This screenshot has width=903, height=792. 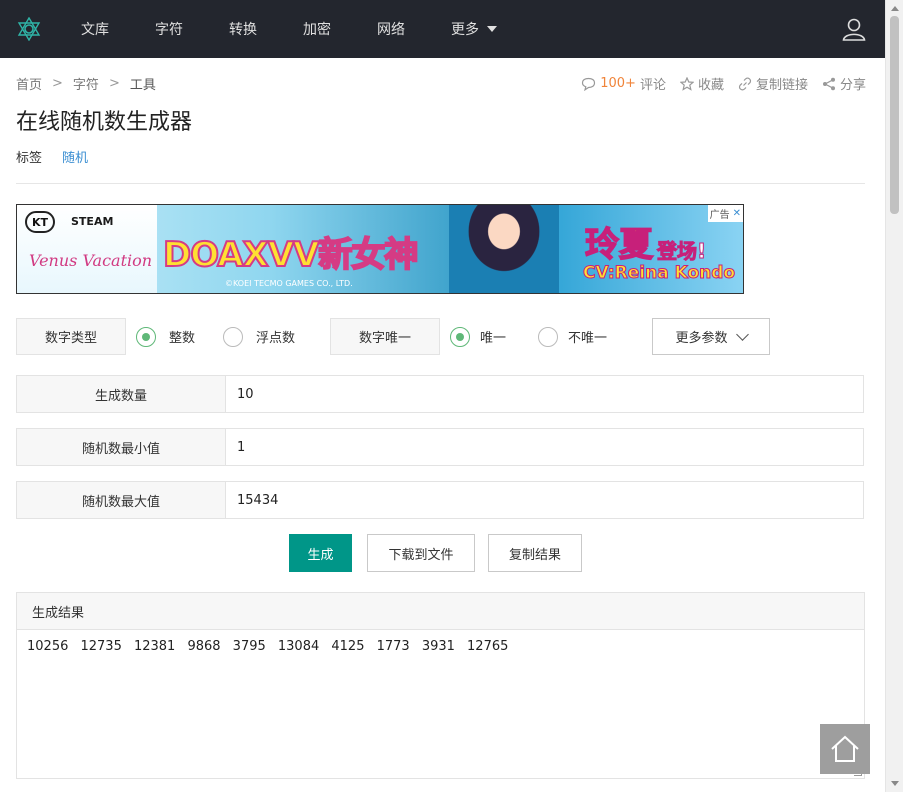 I want to click on radio-integer: 整数, so click(x=166, y=336).